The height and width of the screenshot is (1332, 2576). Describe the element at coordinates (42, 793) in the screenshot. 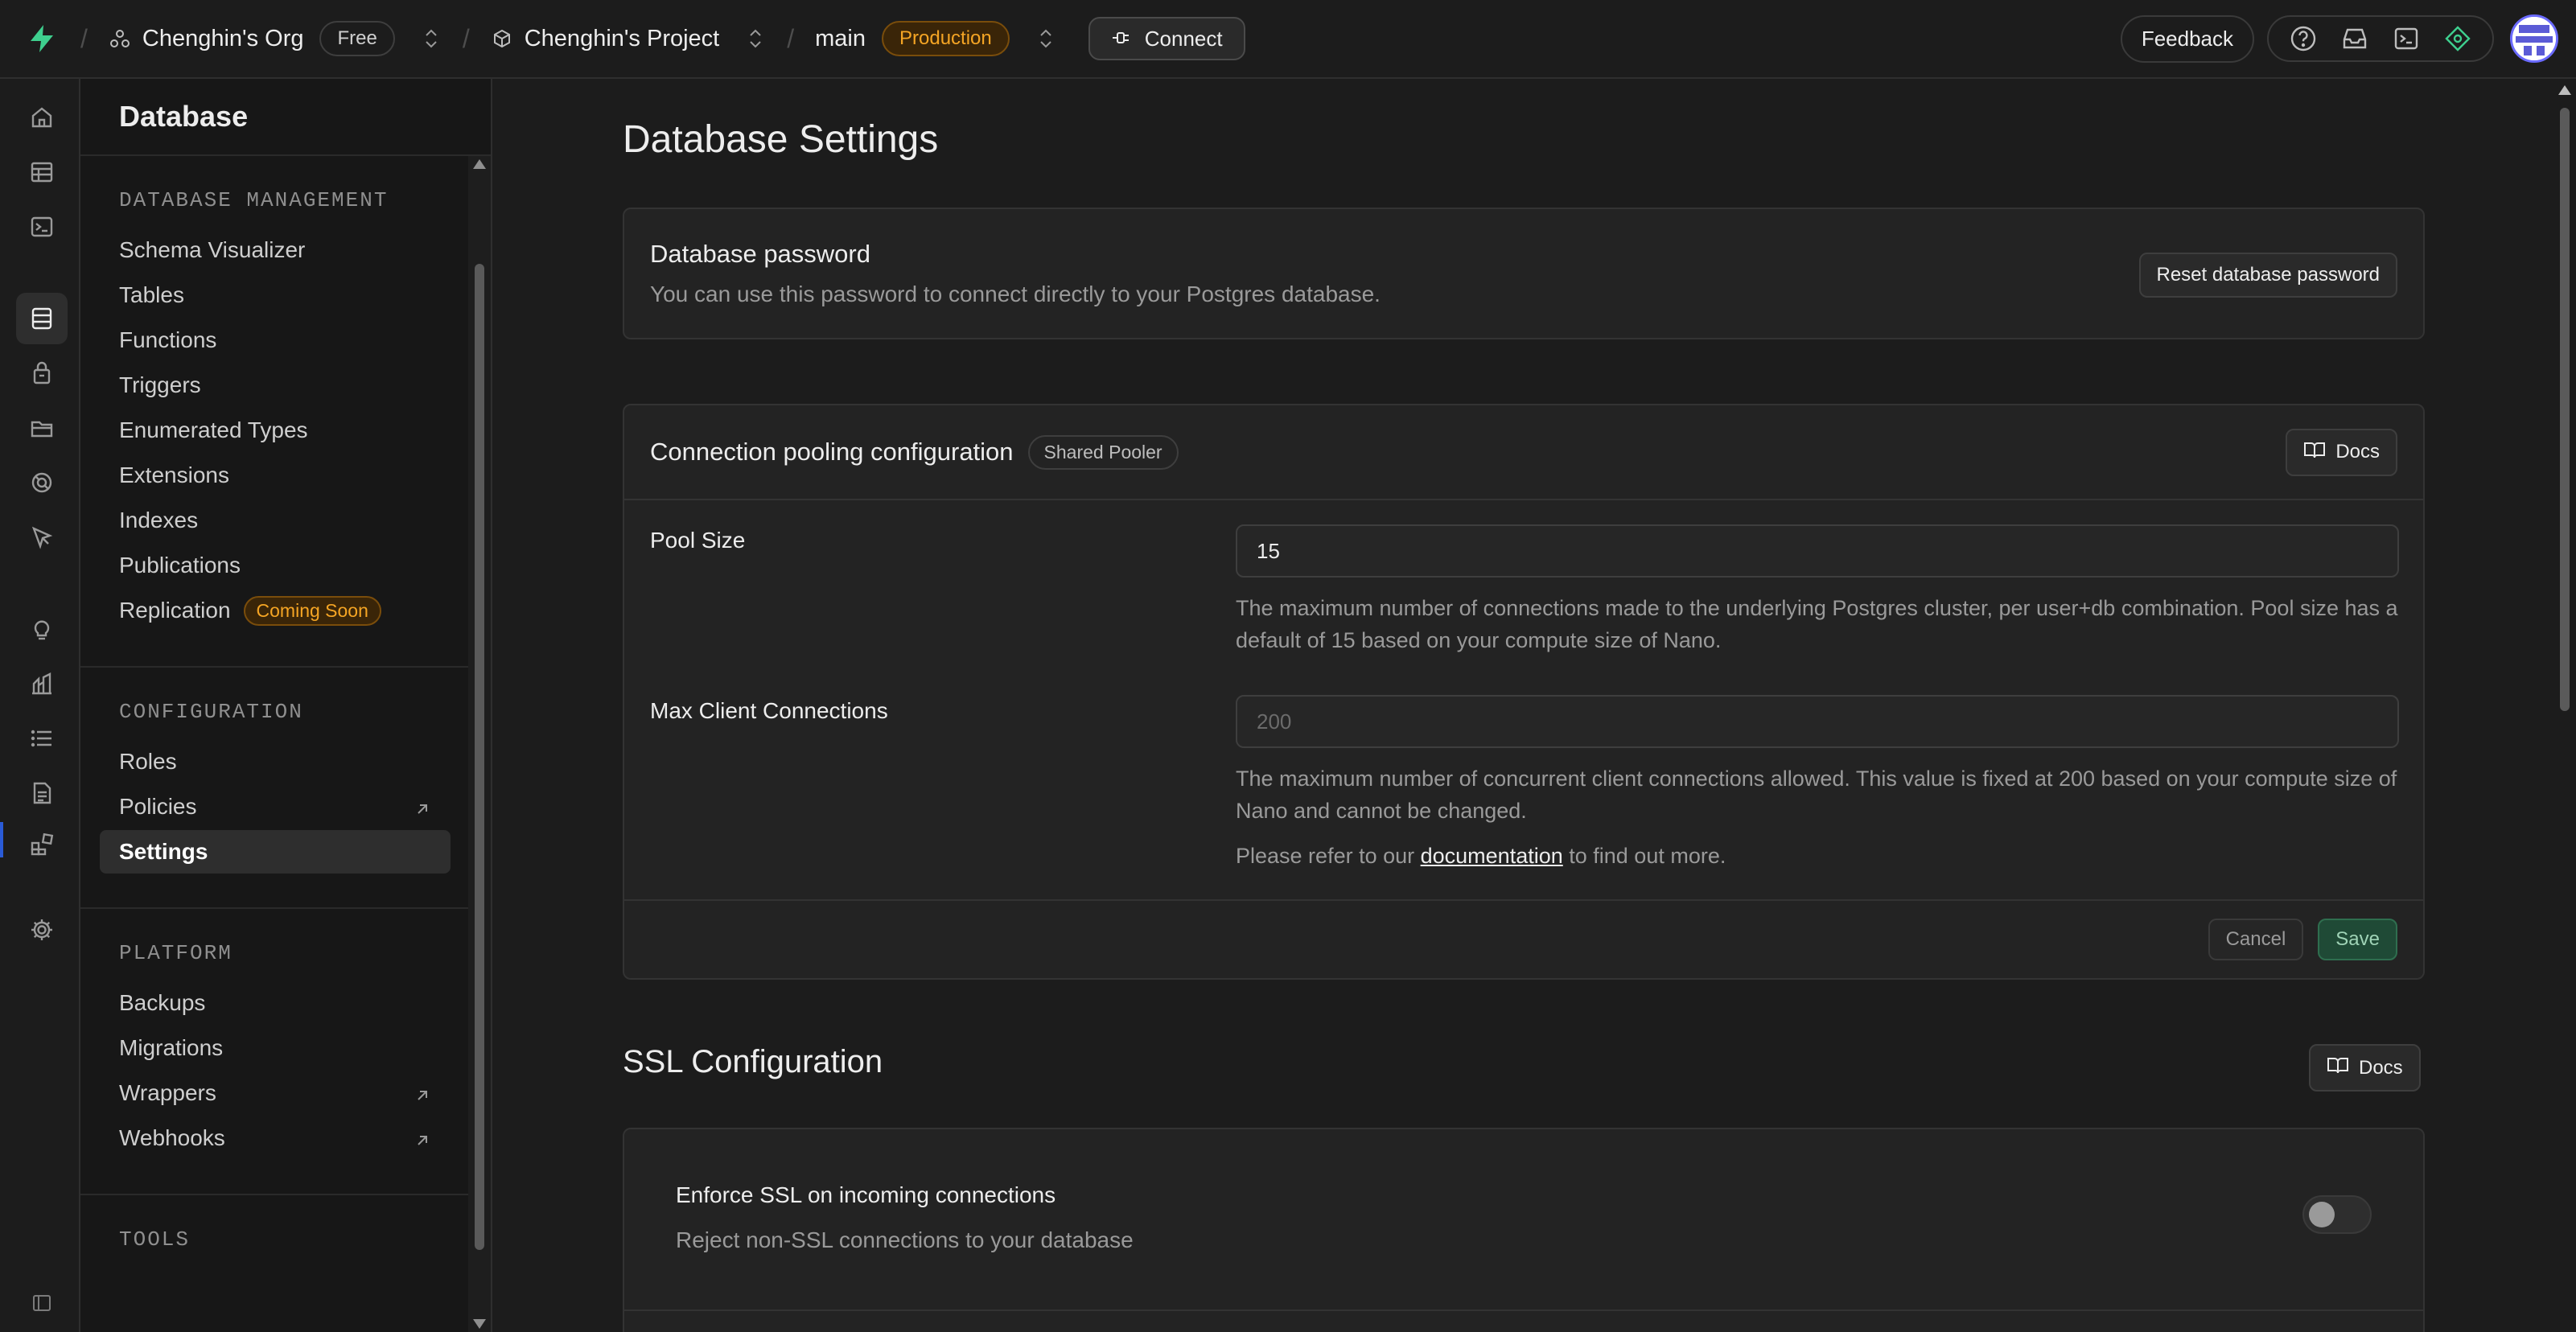

I see `api-docs-icon` at that location.